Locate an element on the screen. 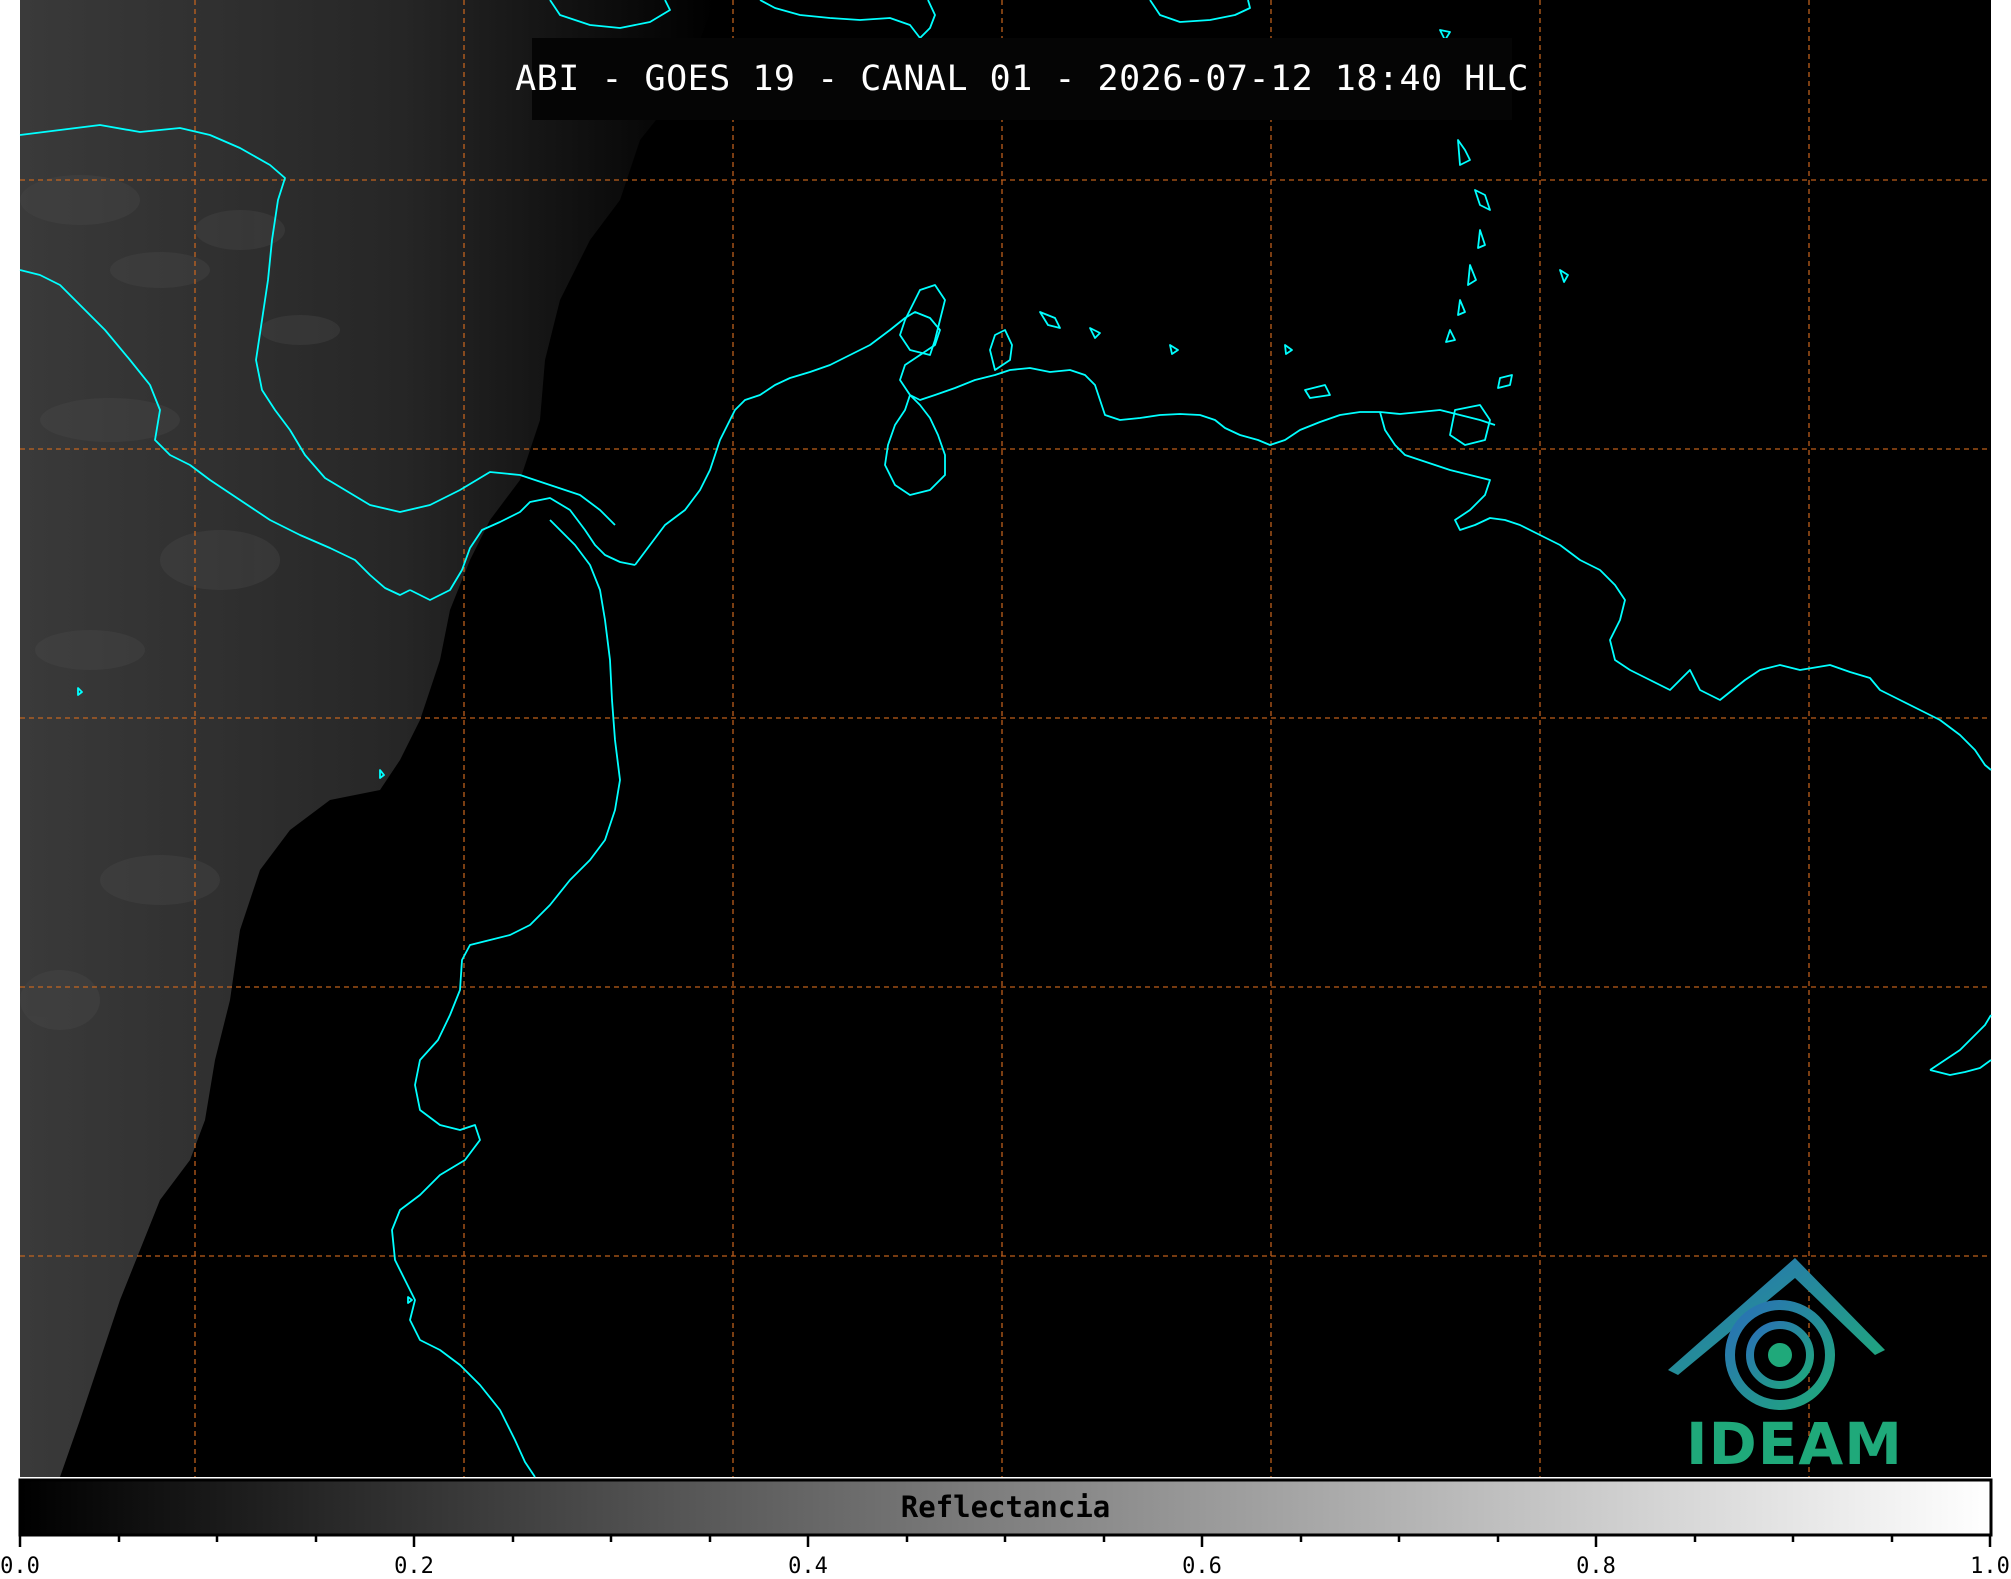 Image resolution: width=2011 pixels, height=1579 pixels. colorbar-tick-label: 0.4 is located at coordinates (808, 1566).